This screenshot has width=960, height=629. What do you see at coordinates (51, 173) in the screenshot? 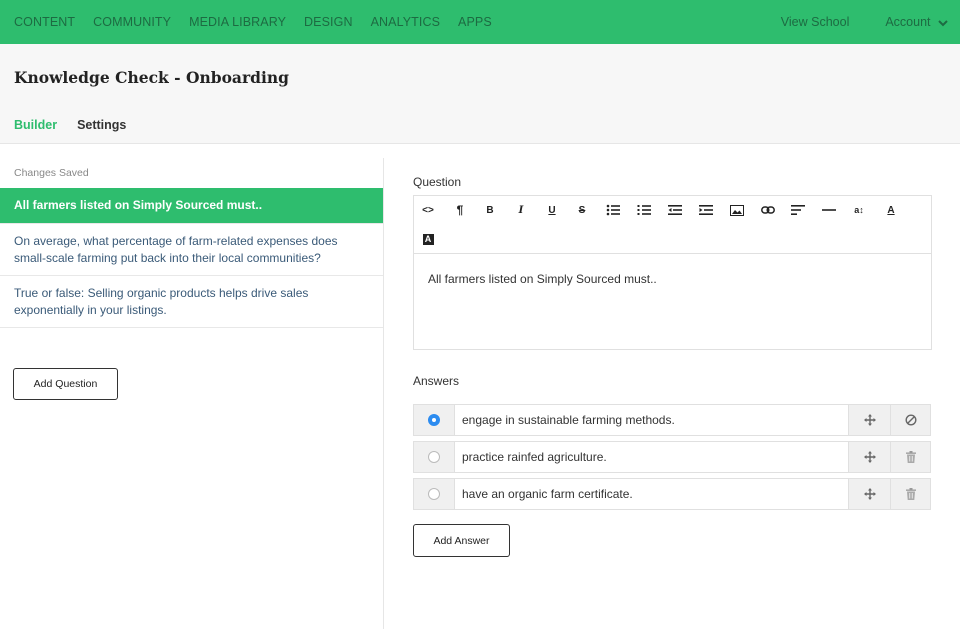
I see `save-status: Changes Saved` at bounding box center [51, 173].